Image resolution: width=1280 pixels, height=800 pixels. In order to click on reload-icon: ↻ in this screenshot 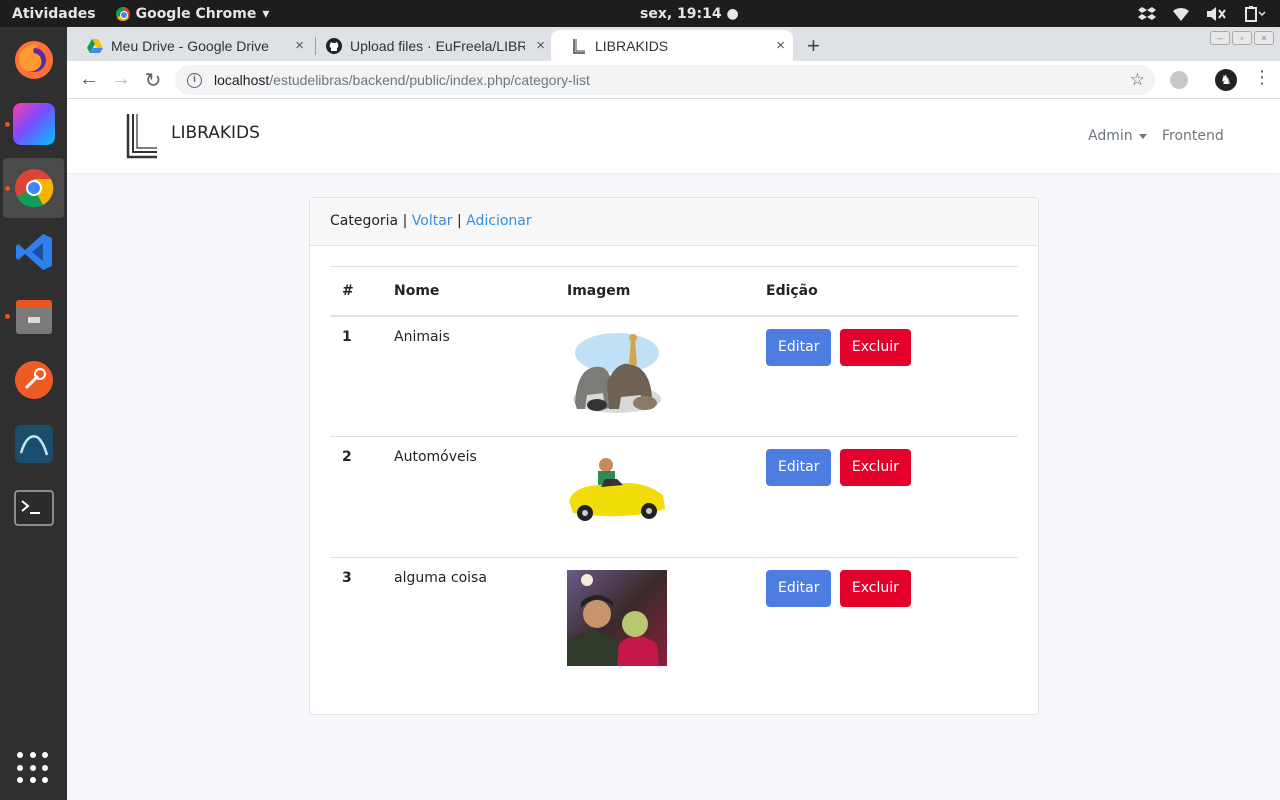, I will do `click(153, 80)`.